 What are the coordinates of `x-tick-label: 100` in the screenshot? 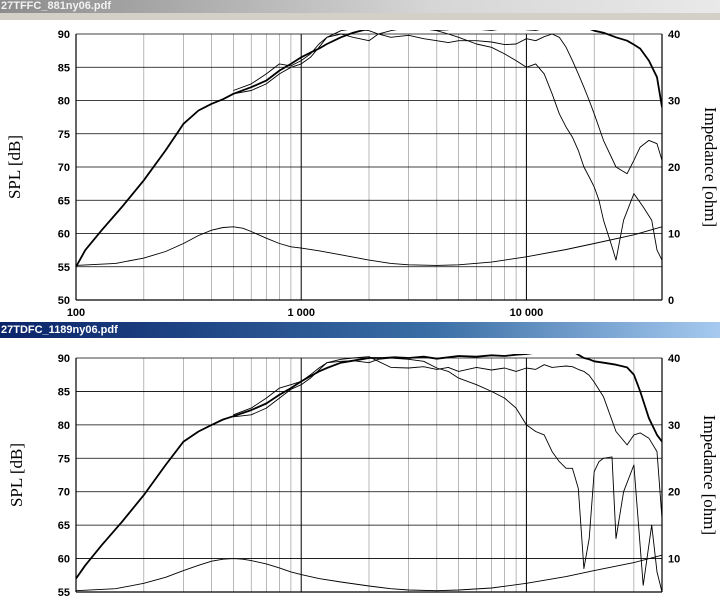 It's located at (76, 313).